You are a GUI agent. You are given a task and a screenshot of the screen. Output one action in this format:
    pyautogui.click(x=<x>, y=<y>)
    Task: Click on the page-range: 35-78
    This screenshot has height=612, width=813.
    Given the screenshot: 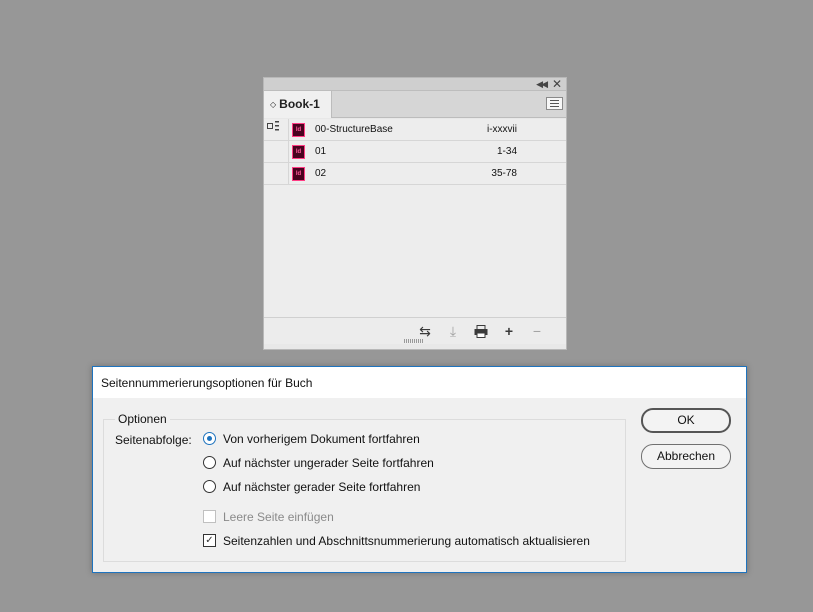 What is the action you would take?
    pyautogui.click(x=504, y=173)
    